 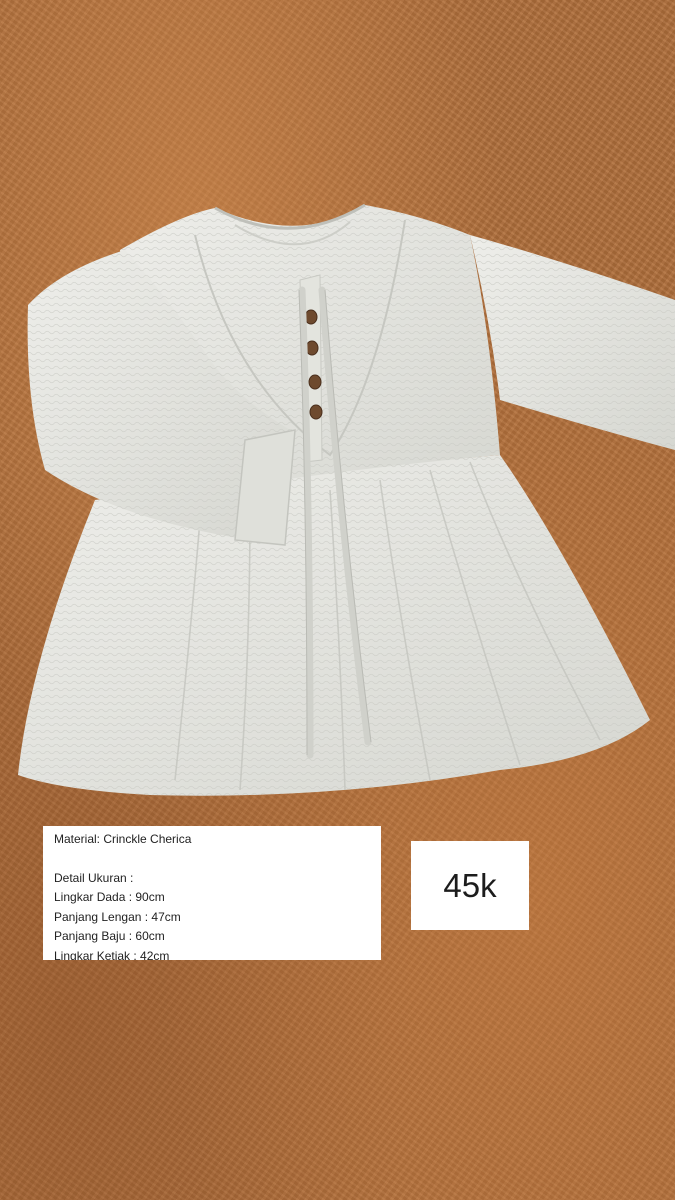 What do you see at coordinates (109, 897) in the screenshot?
I see `size-chest: Lingkar Dada : 90cm` at bounding box center [109, 897].